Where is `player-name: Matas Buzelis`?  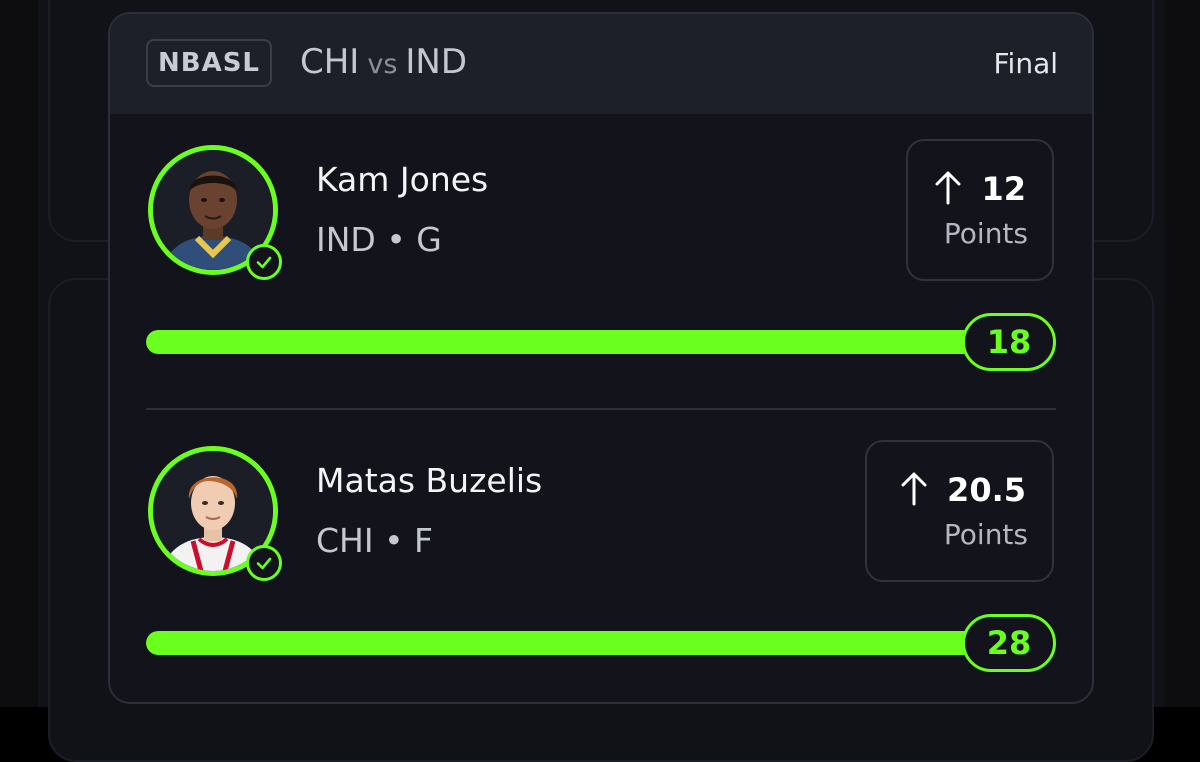
player-name: Matas Buzelis is located at coordinates (429, 480).